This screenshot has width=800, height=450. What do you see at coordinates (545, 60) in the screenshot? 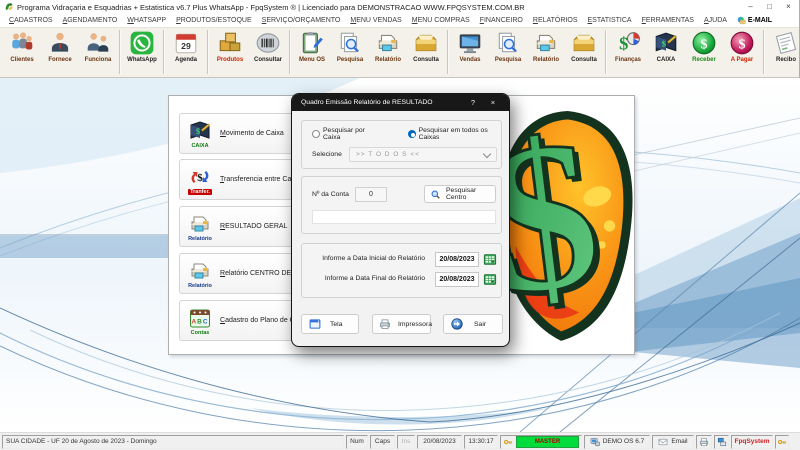
I see `toolbar-button-label: Relatório` at bounding box center [545, 60].